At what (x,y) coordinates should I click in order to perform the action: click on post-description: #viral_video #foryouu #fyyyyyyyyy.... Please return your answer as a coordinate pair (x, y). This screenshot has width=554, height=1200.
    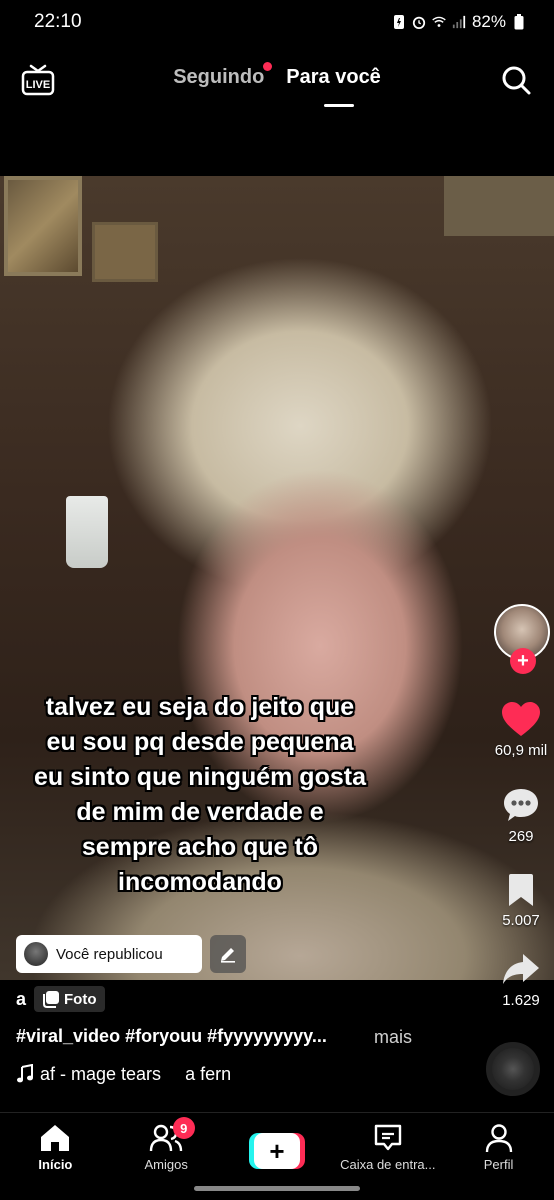
    Looking at the image, I should click on (171, 1036).